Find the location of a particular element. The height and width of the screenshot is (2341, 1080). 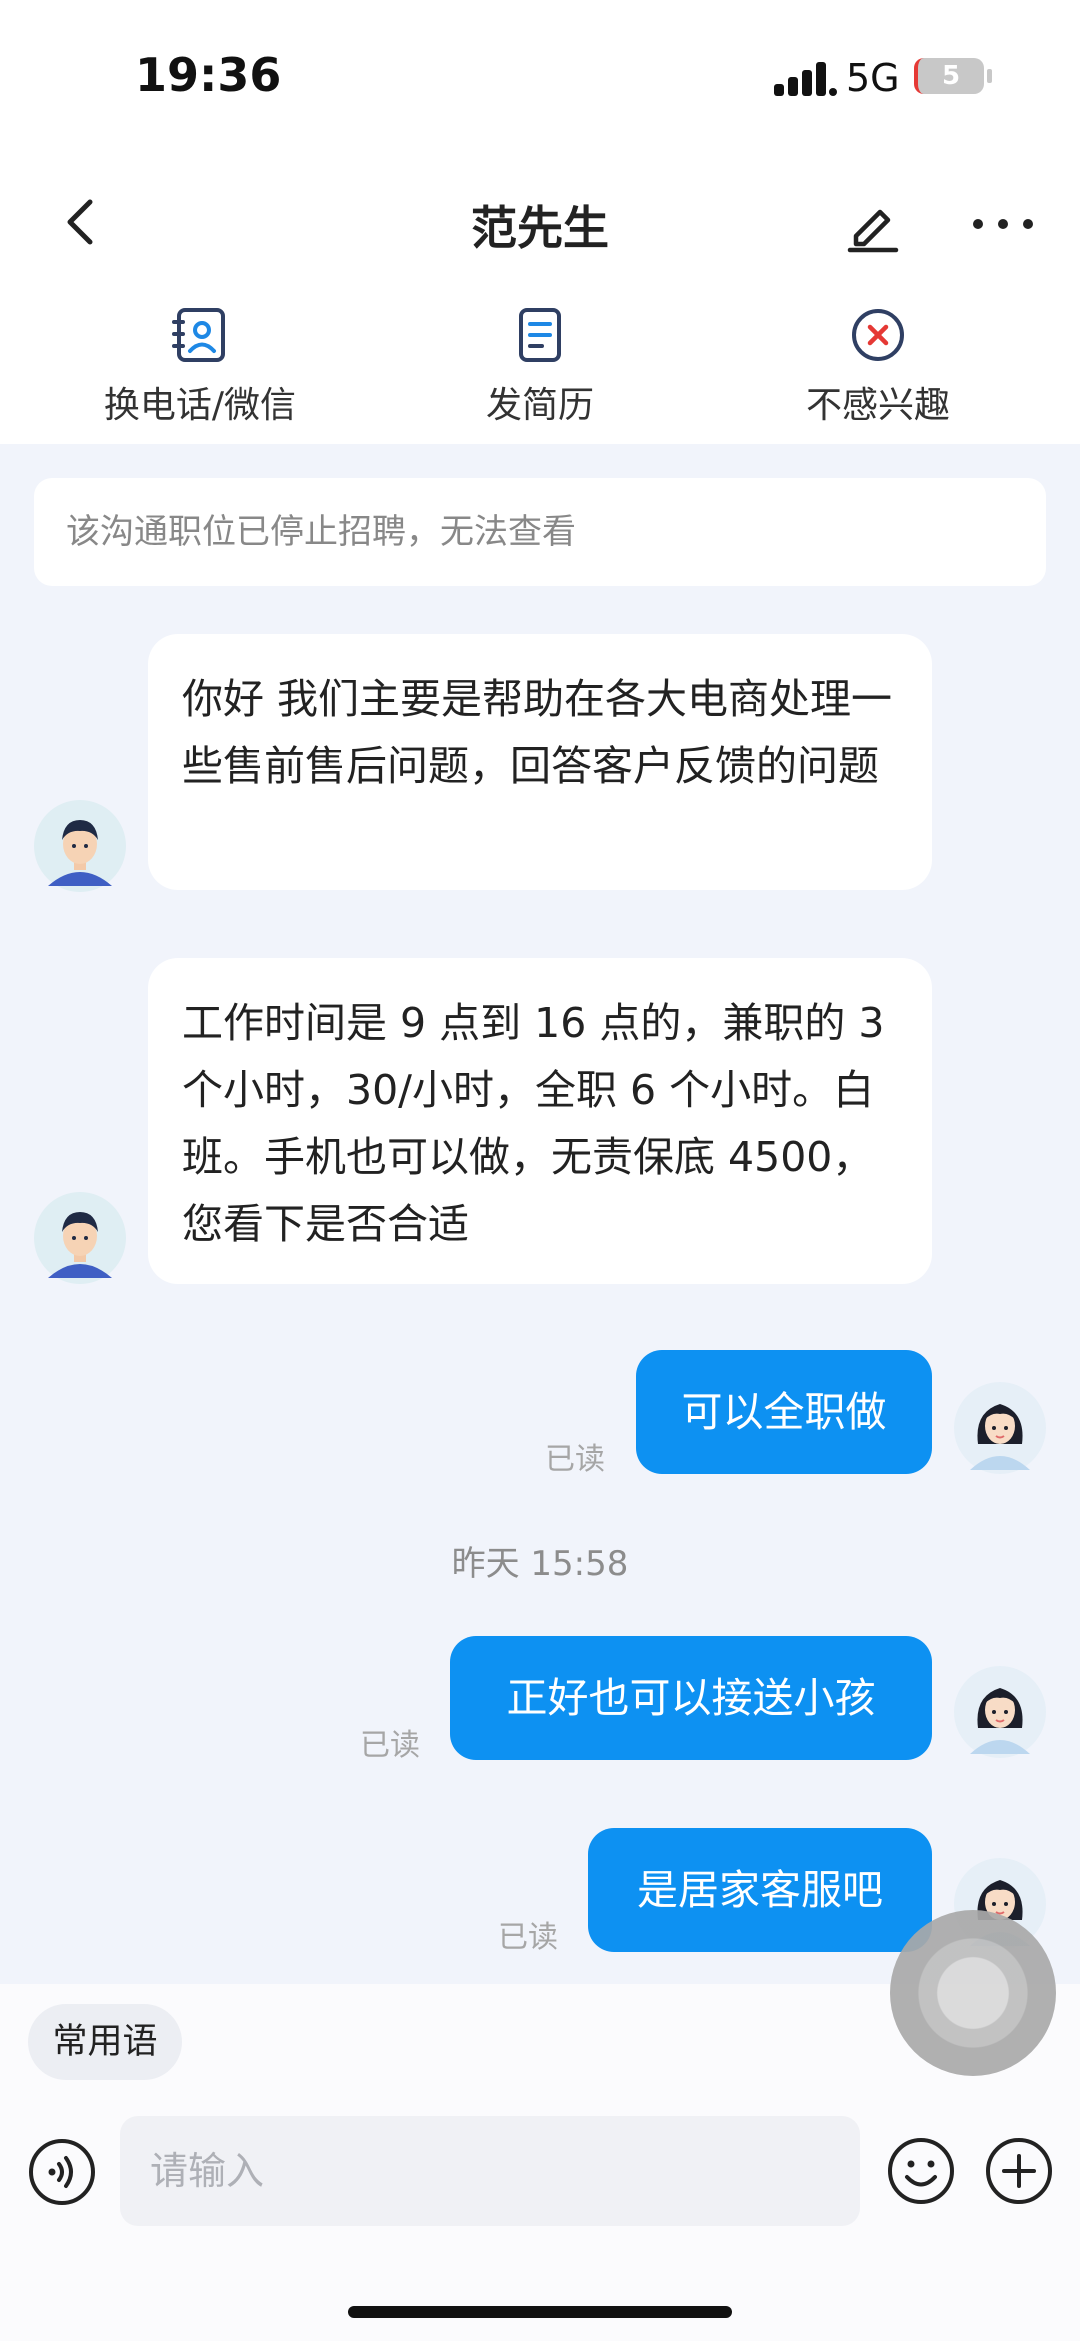

signal-icon is located at coordinates (805, 79).